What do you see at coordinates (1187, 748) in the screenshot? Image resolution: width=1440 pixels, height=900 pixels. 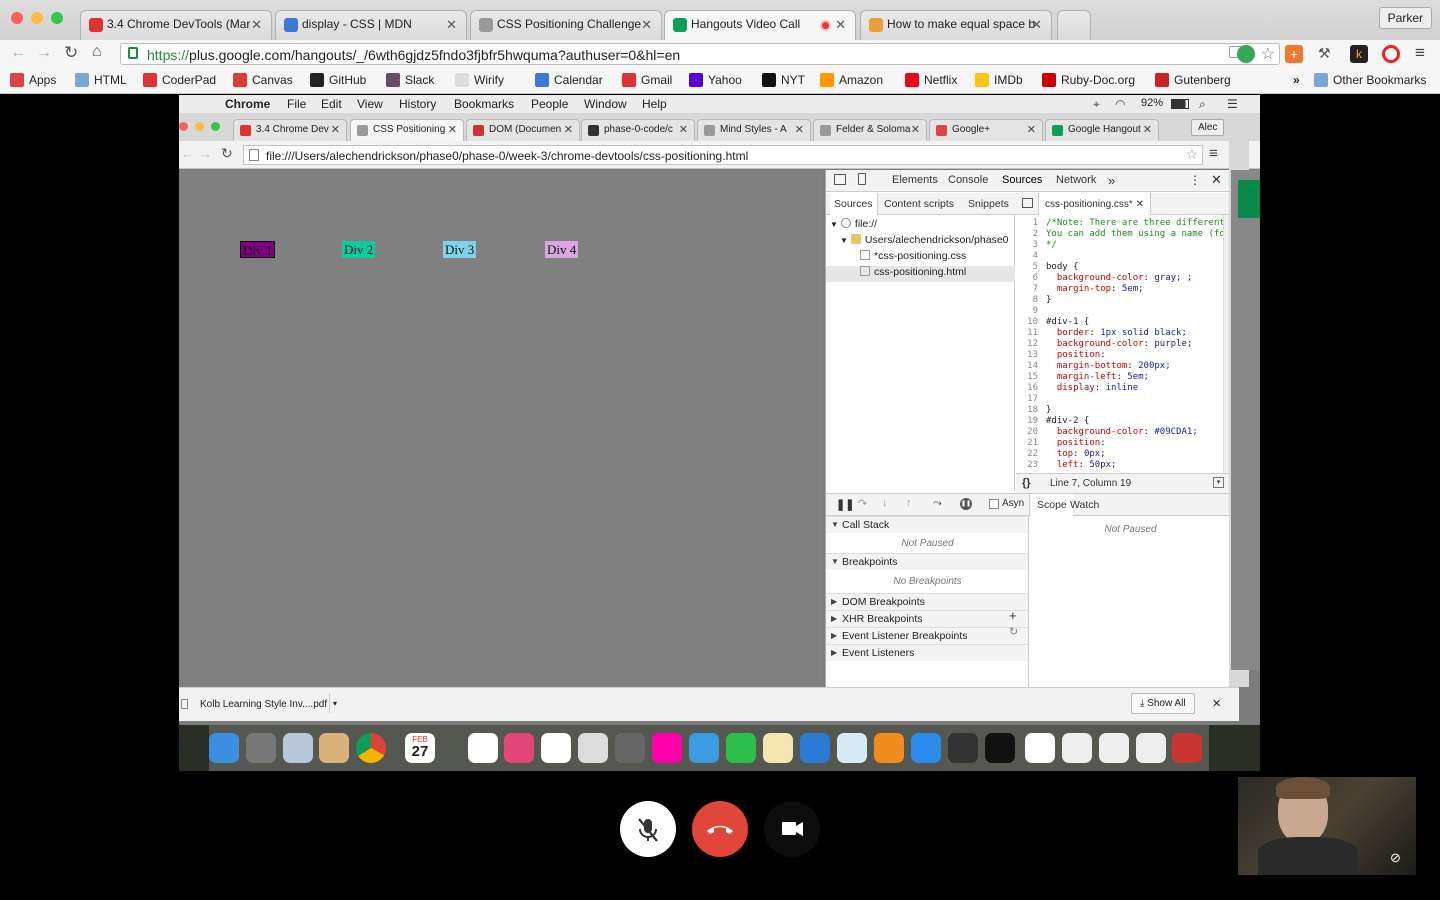 I see `image-dock-icon` at bounding box center [1187, 748].